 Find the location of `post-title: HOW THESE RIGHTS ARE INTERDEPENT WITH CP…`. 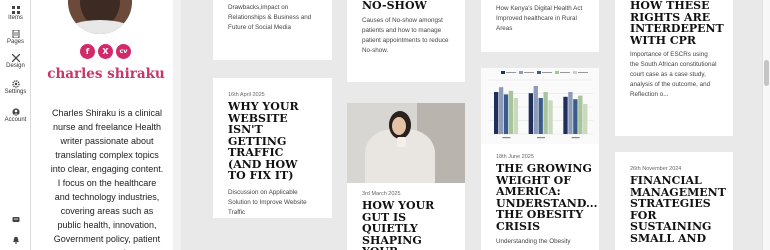

post-title: HOW THESE RIGHTS ARE INTERDEPENT WITH CP… is located at coordinates (677, 23).